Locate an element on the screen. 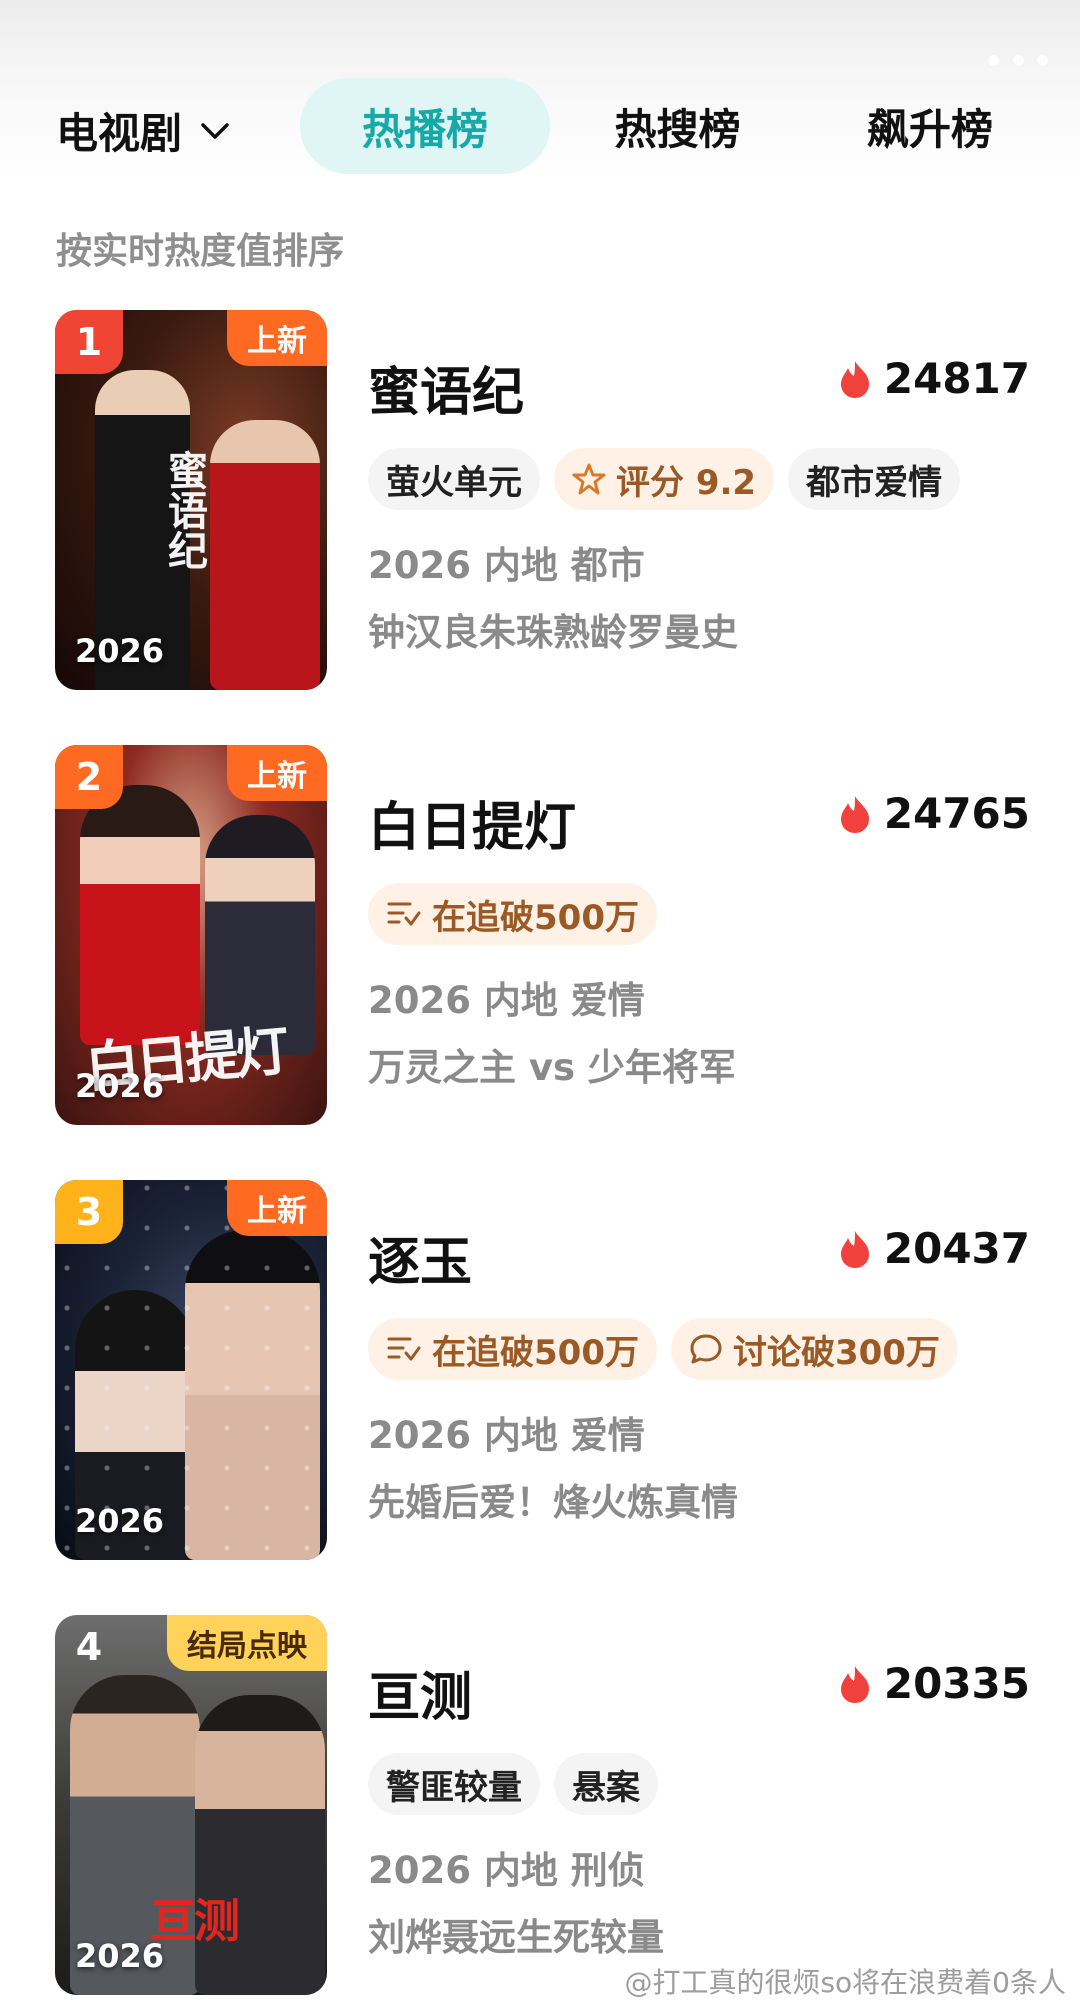 Image resolution: width=1080 pixels, height=2009 pixels. poster-art-text: 蜜语纪 is located at coordinates (184, 510).